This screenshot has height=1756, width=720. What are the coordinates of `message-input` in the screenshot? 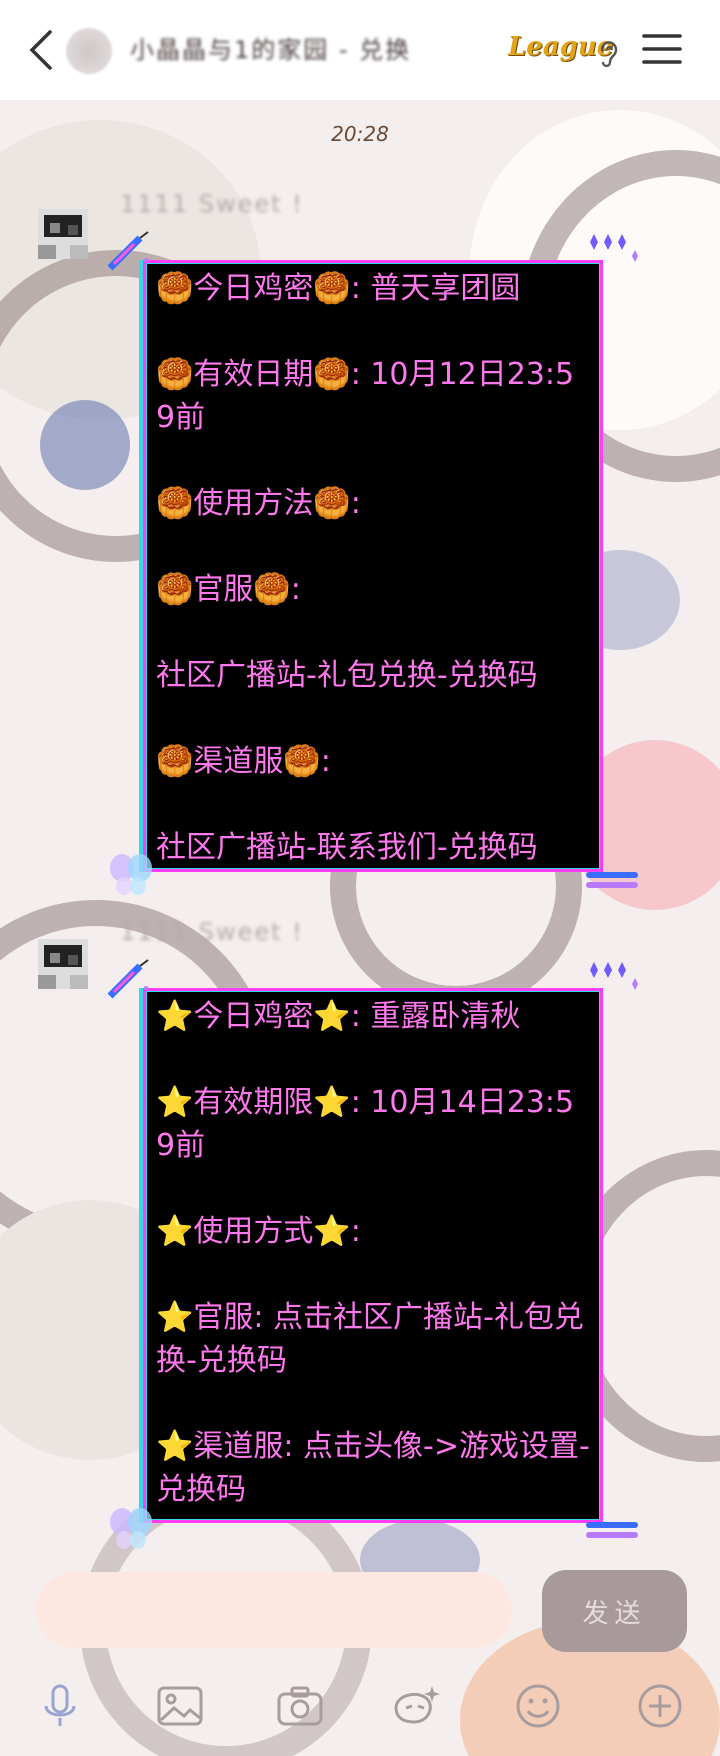 It's located at (274, 1610).